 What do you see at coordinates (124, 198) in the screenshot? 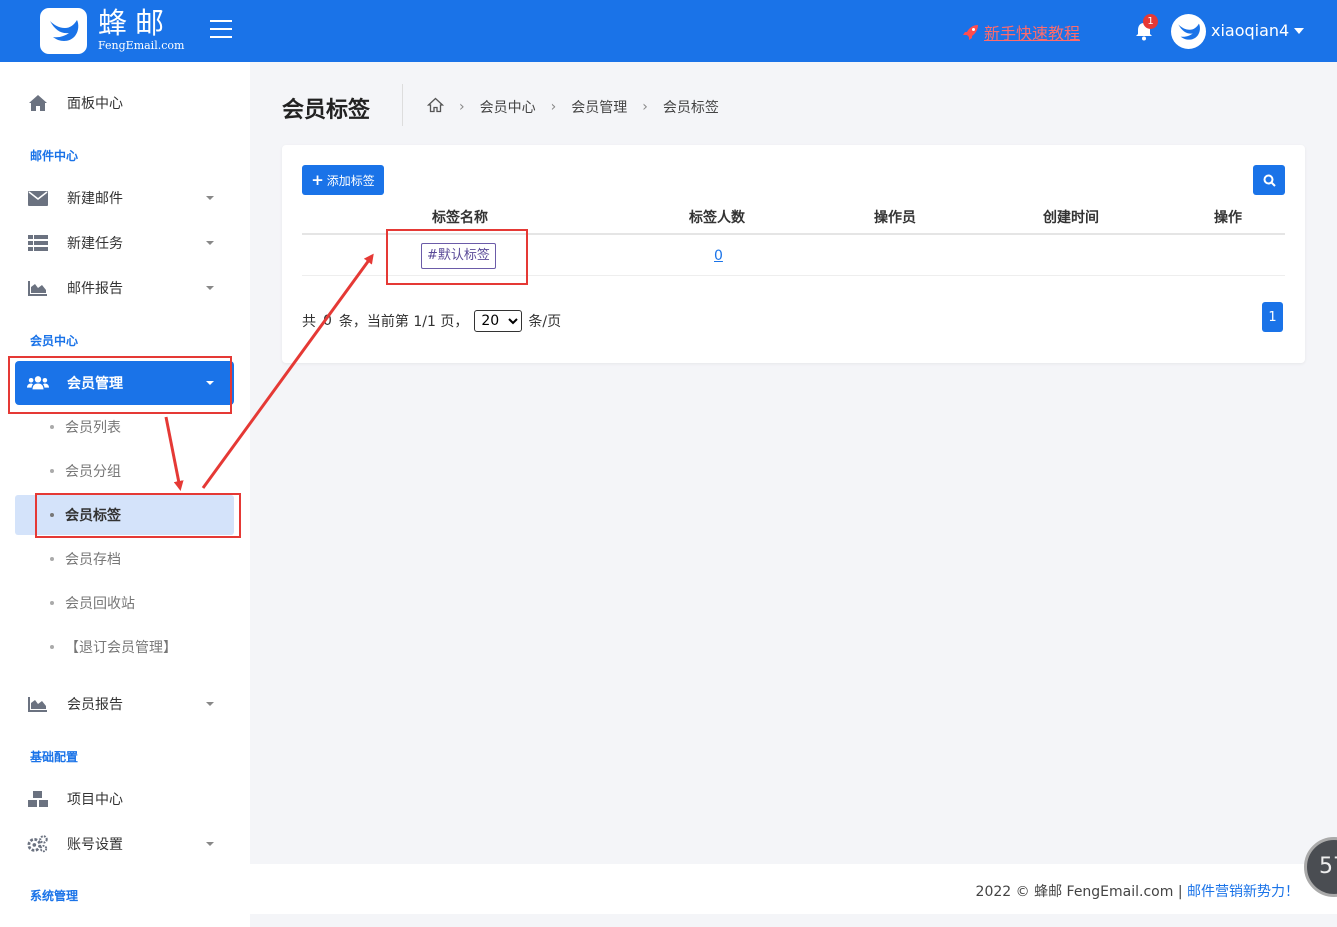
I see `sidebar-item-new-mail: 新建邮件` at bounding box center [124, 198].